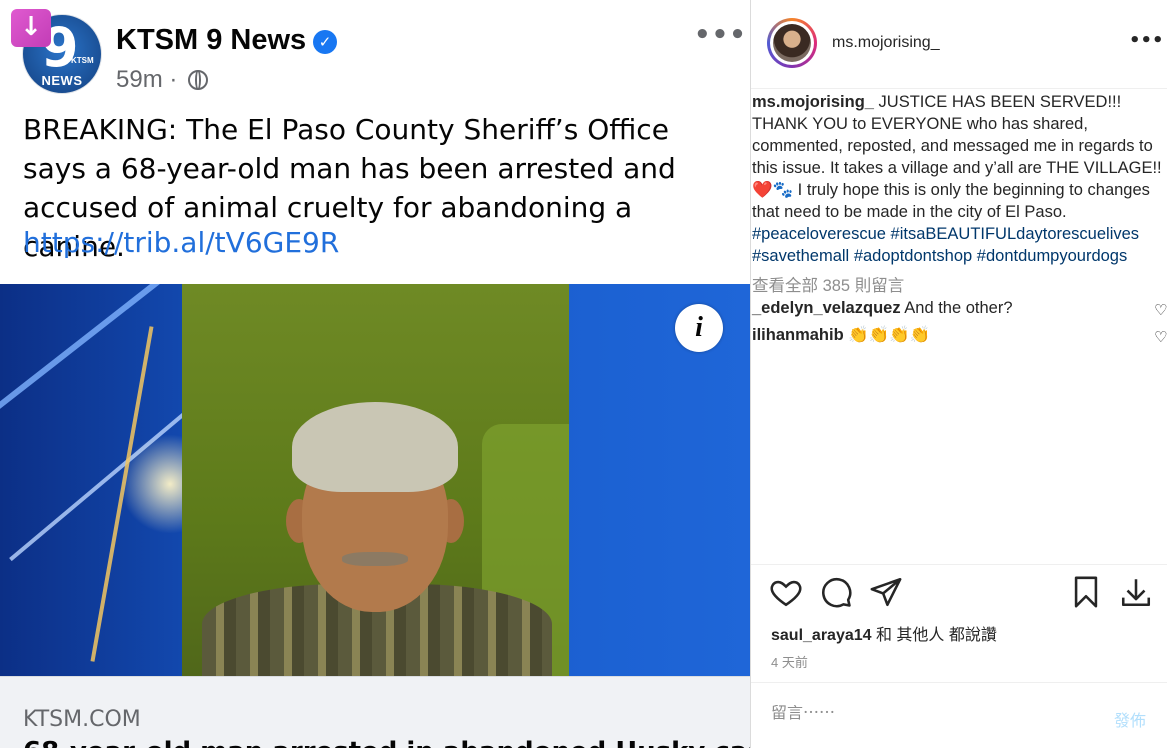 The image size is (1167, 748). I want to click on comment-input, so click(931, 714).